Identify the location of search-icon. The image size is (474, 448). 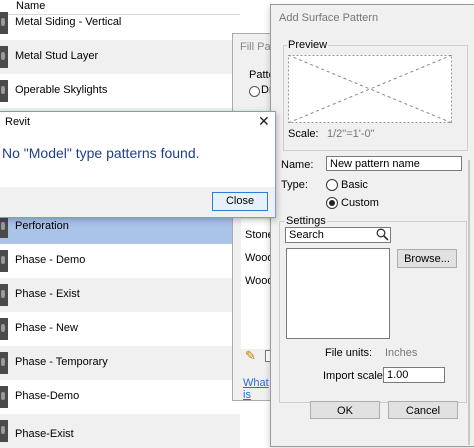
(382, 234).